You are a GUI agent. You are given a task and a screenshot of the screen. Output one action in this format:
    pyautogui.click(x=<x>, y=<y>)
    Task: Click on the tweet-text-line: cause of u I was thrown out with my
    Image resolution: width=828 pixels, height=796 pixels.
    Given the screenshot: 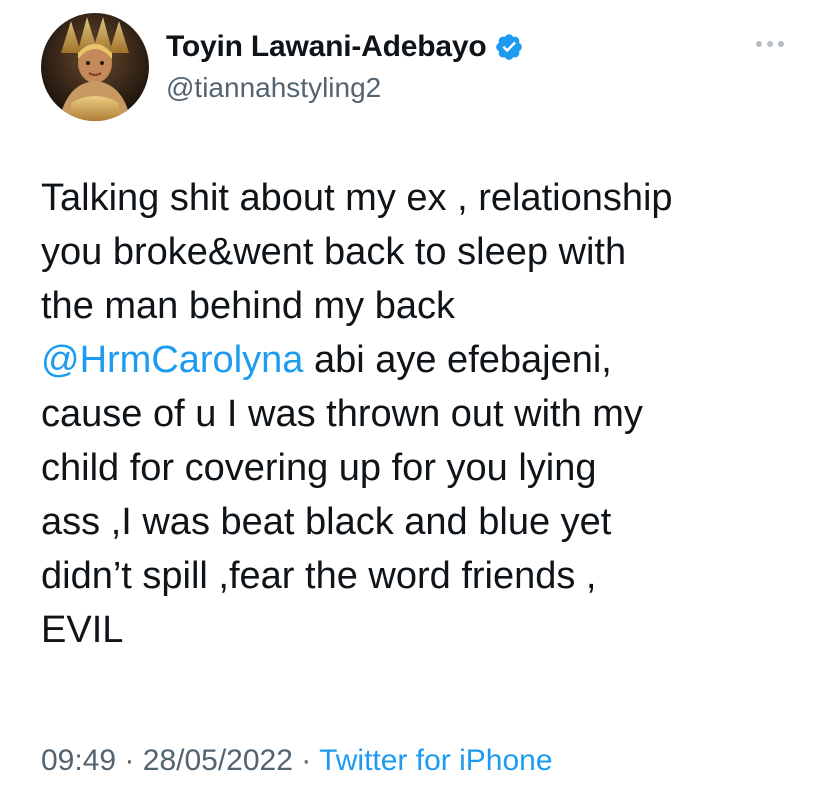 What is the action you would take?
    pyautogui.click(x=342, y=414)
    